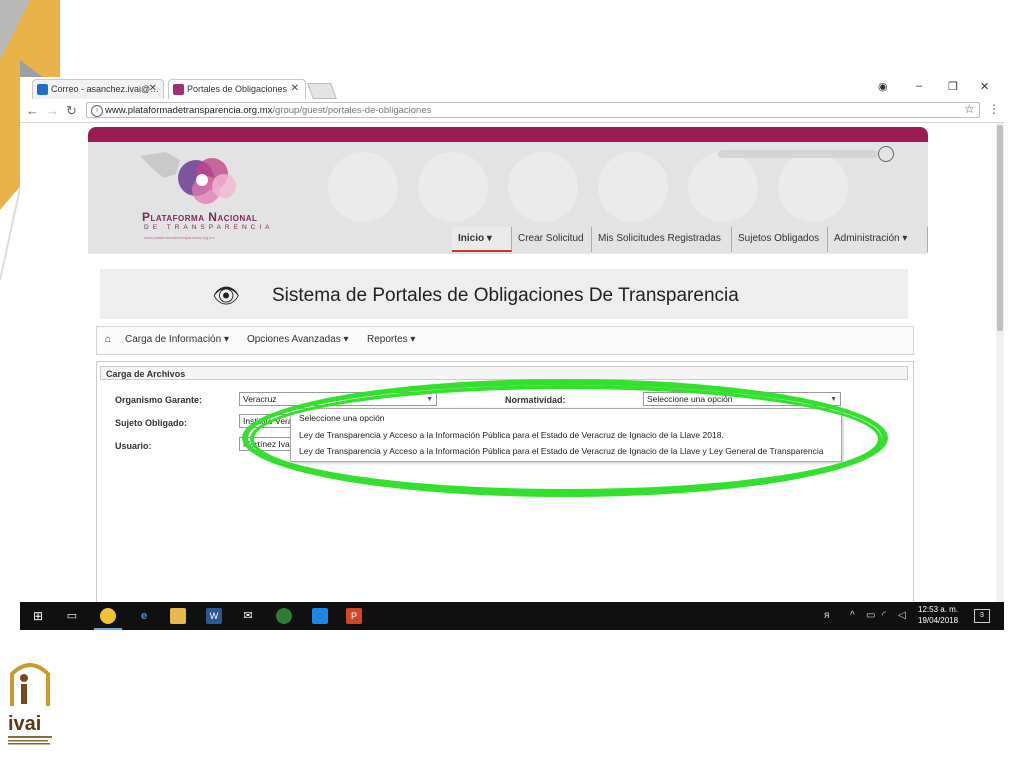 Image resolution: width=1024 pixels, height=768 pixels. What do you see at coordinates (209, 227) in the screenshot?
I see `logo-subtitle: DE TRANSPARENCIA` at bounding box center [209, 227].